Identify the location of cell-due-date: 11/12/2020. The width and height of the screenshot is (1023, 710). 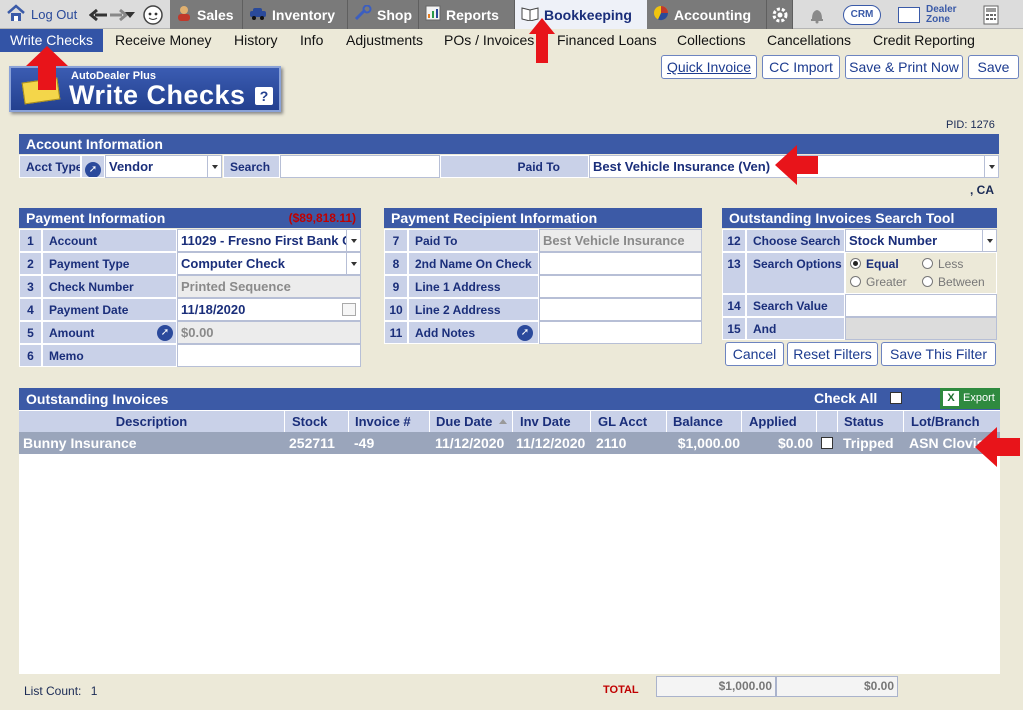
(470, 443).